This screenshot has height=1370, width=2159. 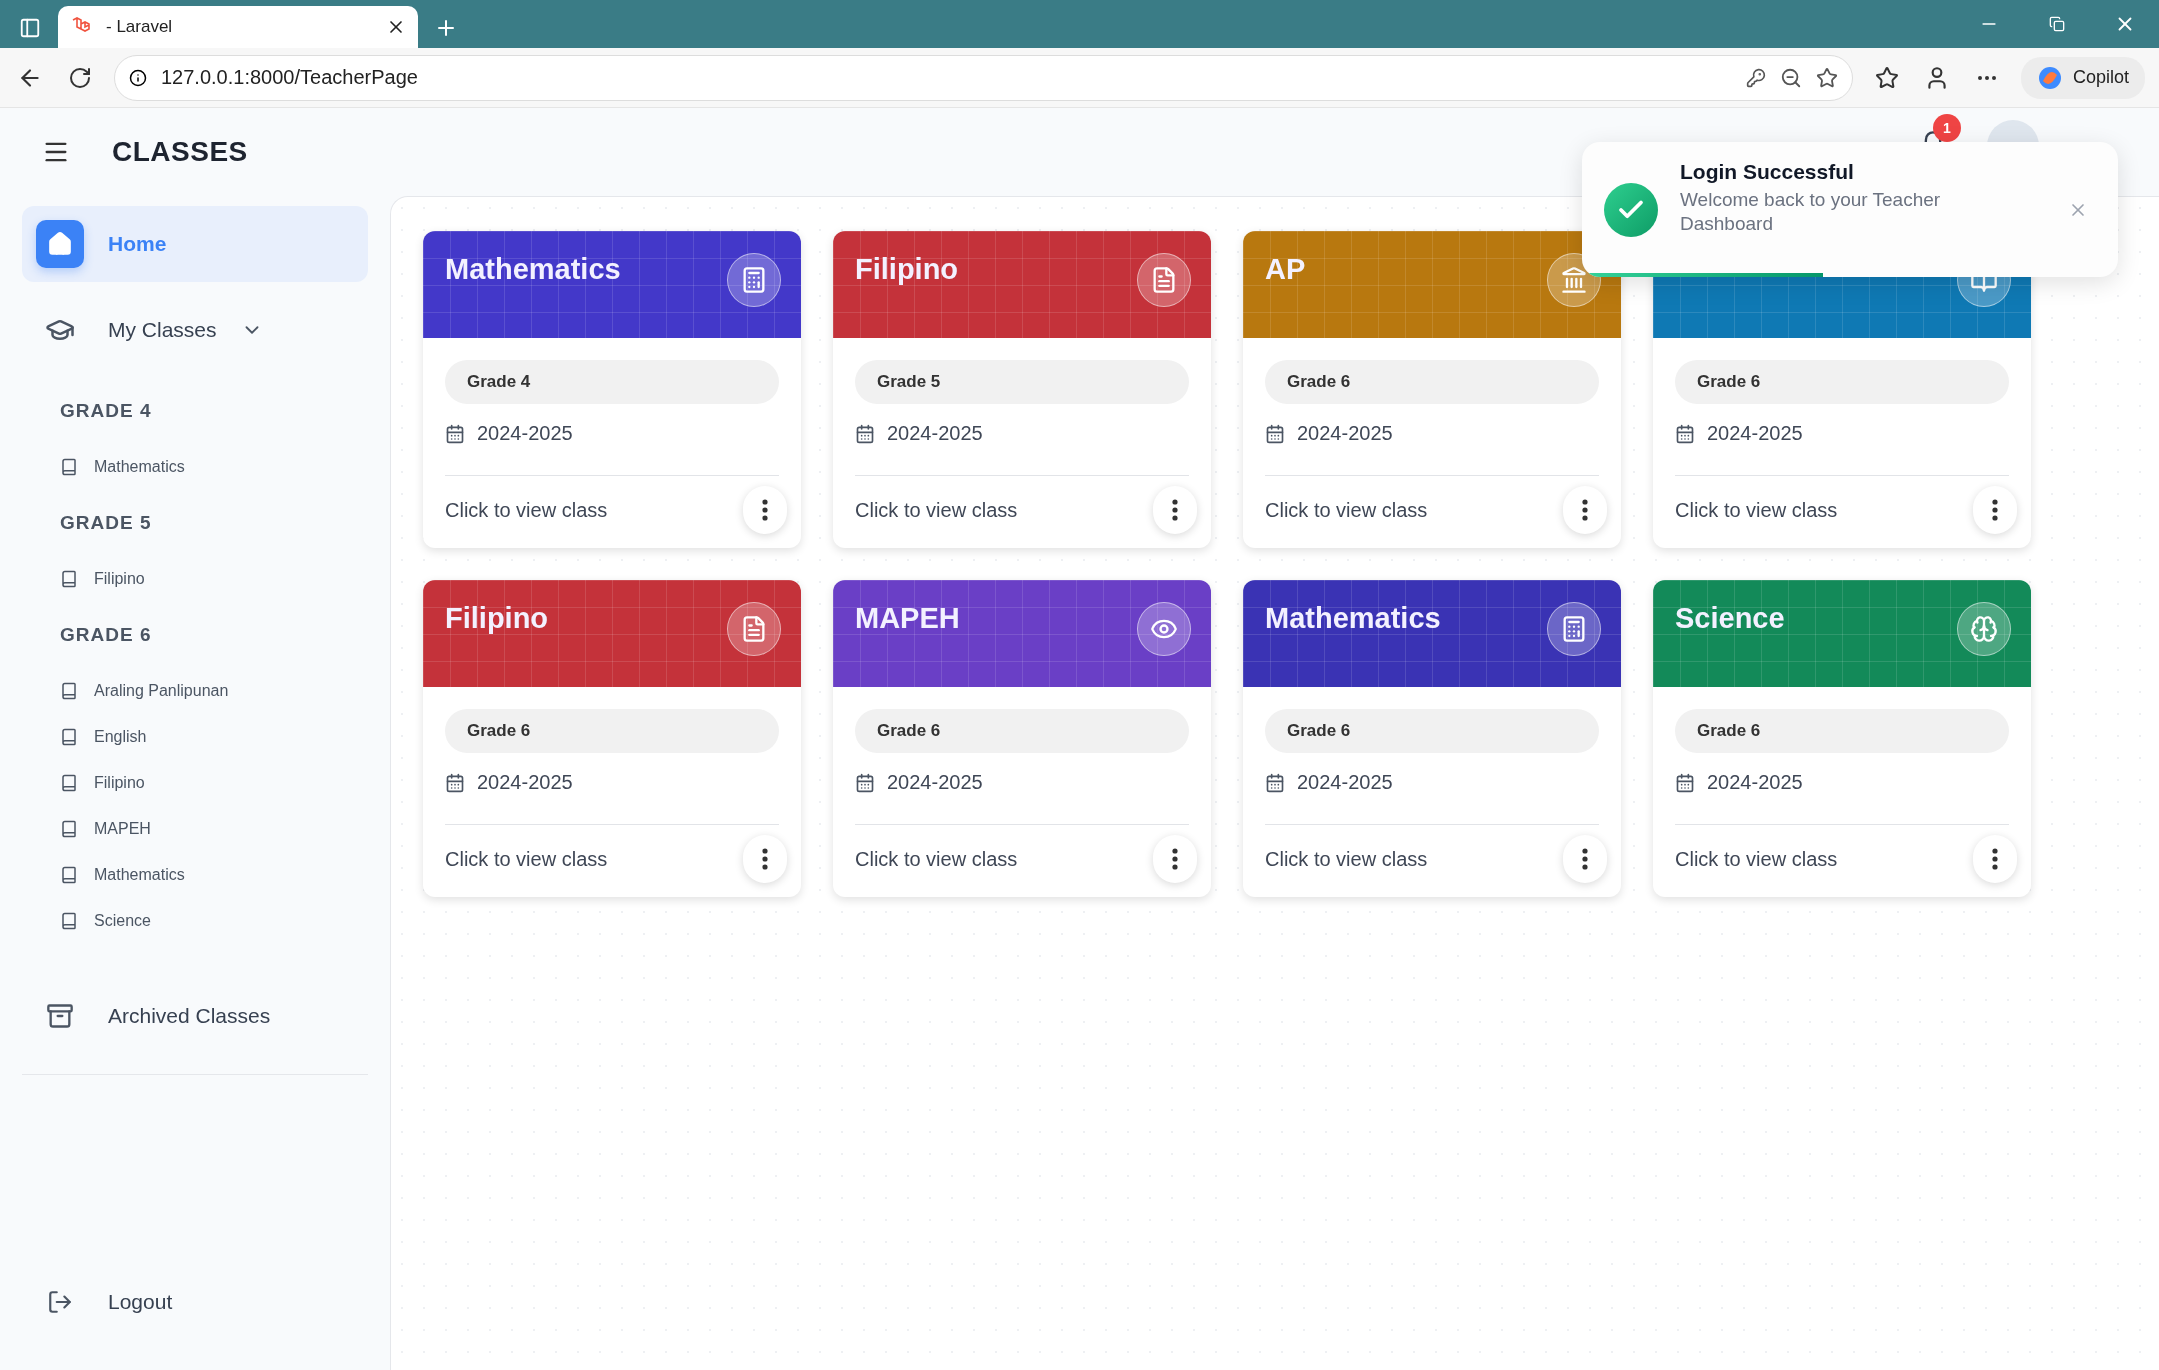 I want to click on grade-tag: Grade 4, so click(x=612, y=382).